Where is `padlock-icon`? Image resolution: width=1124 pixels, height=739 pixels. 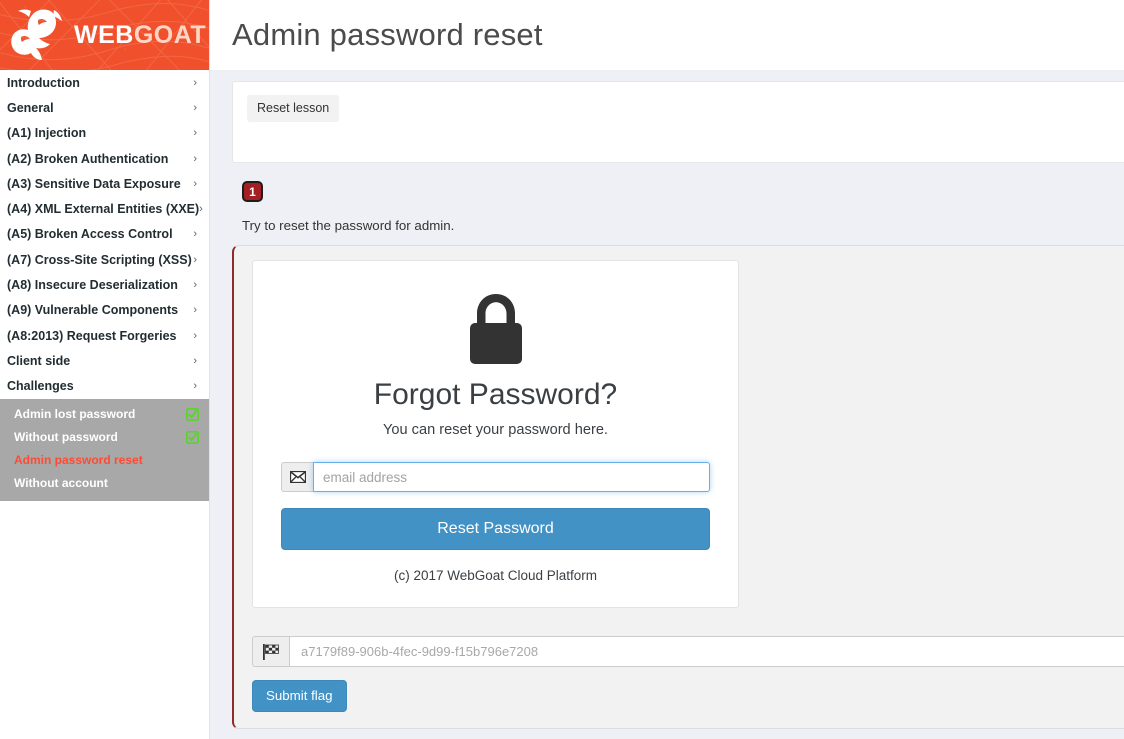
padlock-icon is located at coordinates (495, 329).